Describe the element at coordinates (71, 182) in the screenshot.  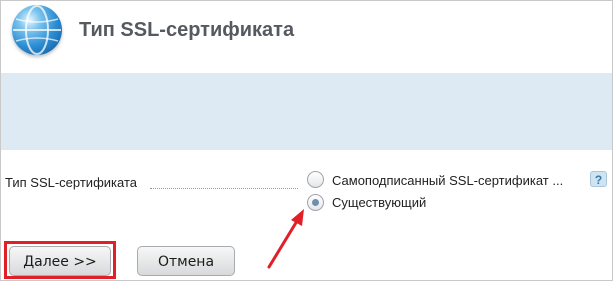
I see `ssl-type-label: Тип SSL-сертификата` at that location.